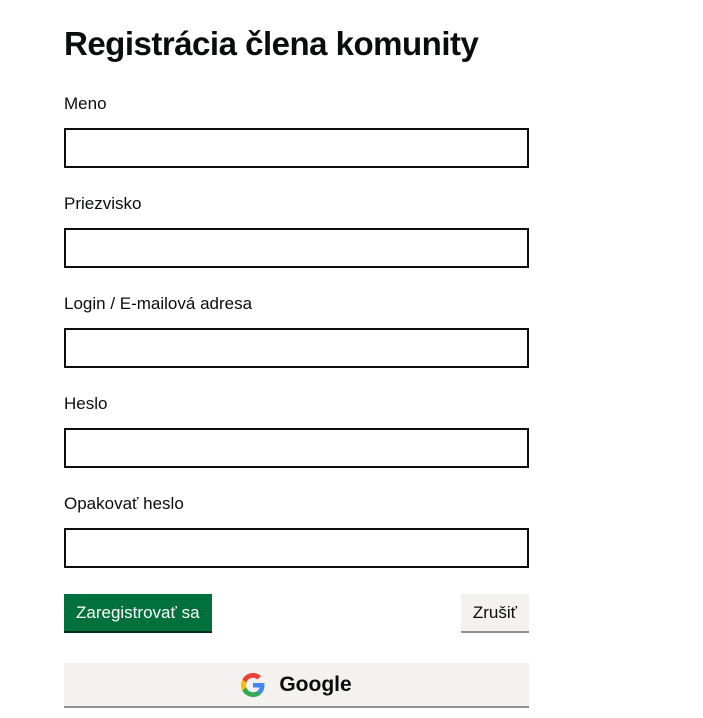 This screenshot has height=718, width=703. Describe the element at coordinates (296, 448) in the screenshot. I see `password-input` at that location.